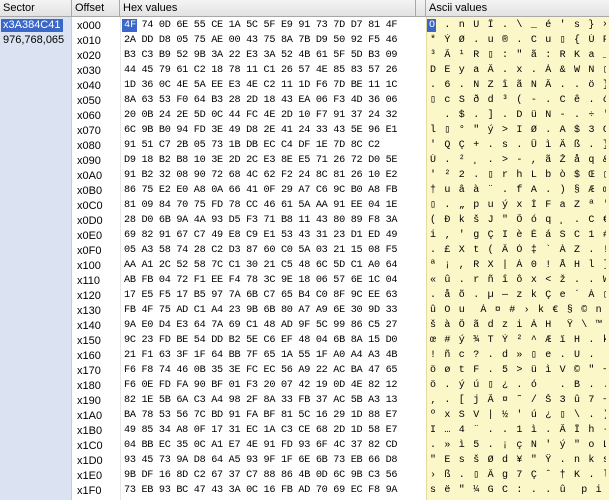 The image size is (609, 500). What do you see at coordinates (518, 26) in the screenshot?
I see `ascii-row: . n U Î . \ _ é ' s } × ▯ O` at bounding box center [518, 26].